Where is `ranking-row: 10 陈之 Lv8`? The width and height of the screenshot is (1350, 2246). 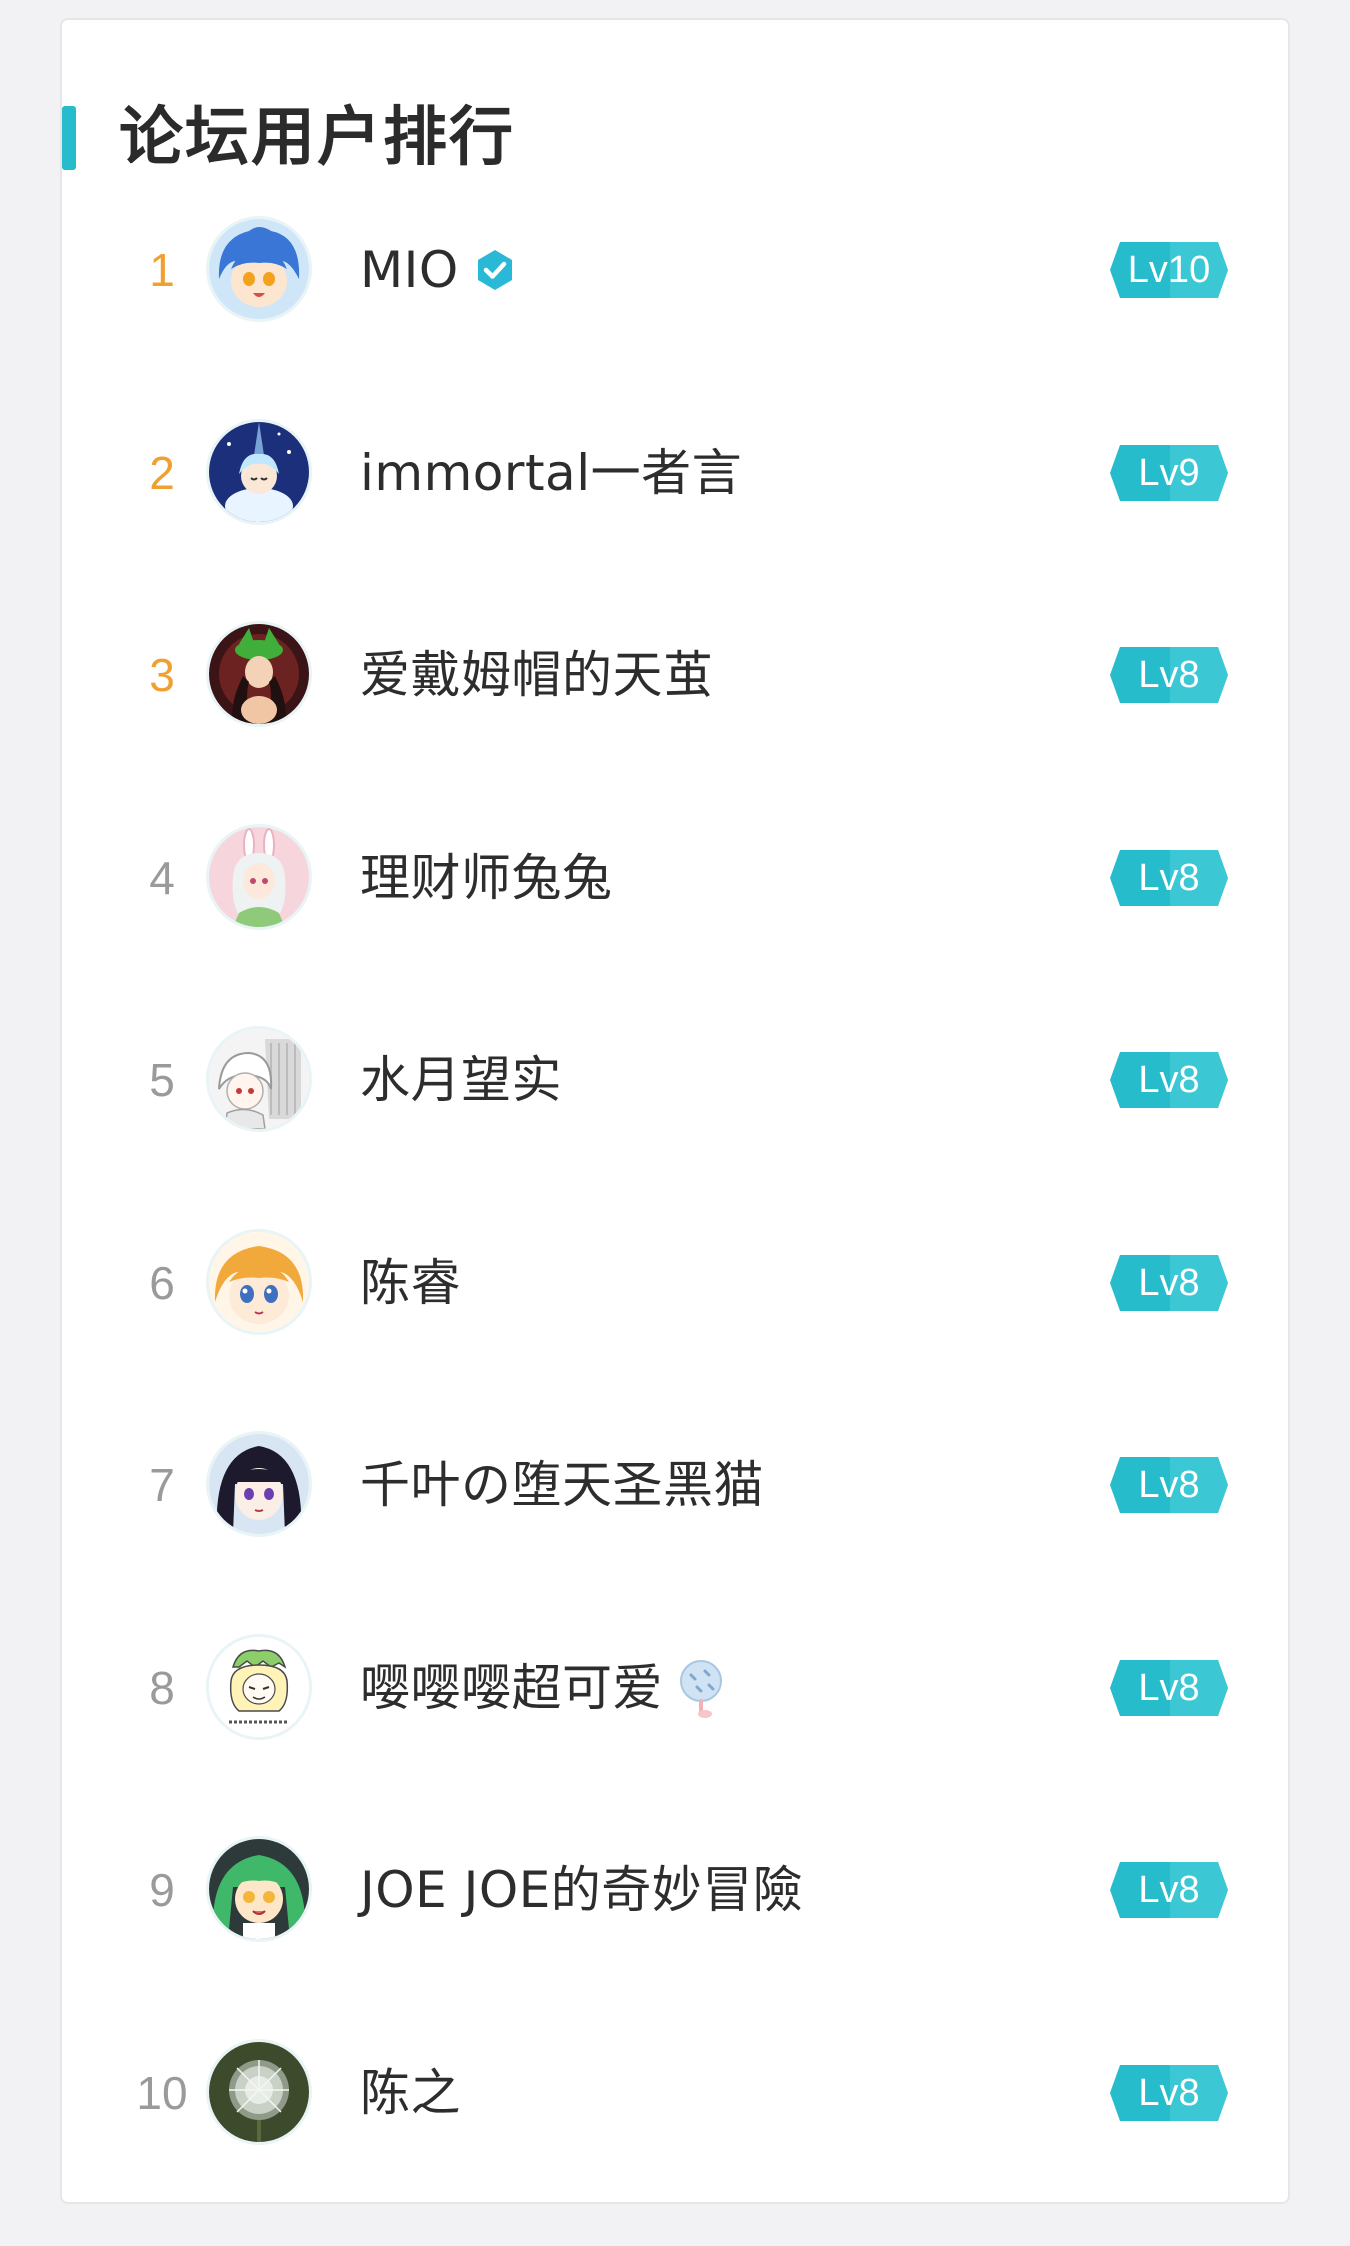
ranking-row: 10 陈之 Lv8 is located at coordinates (675, 2124).